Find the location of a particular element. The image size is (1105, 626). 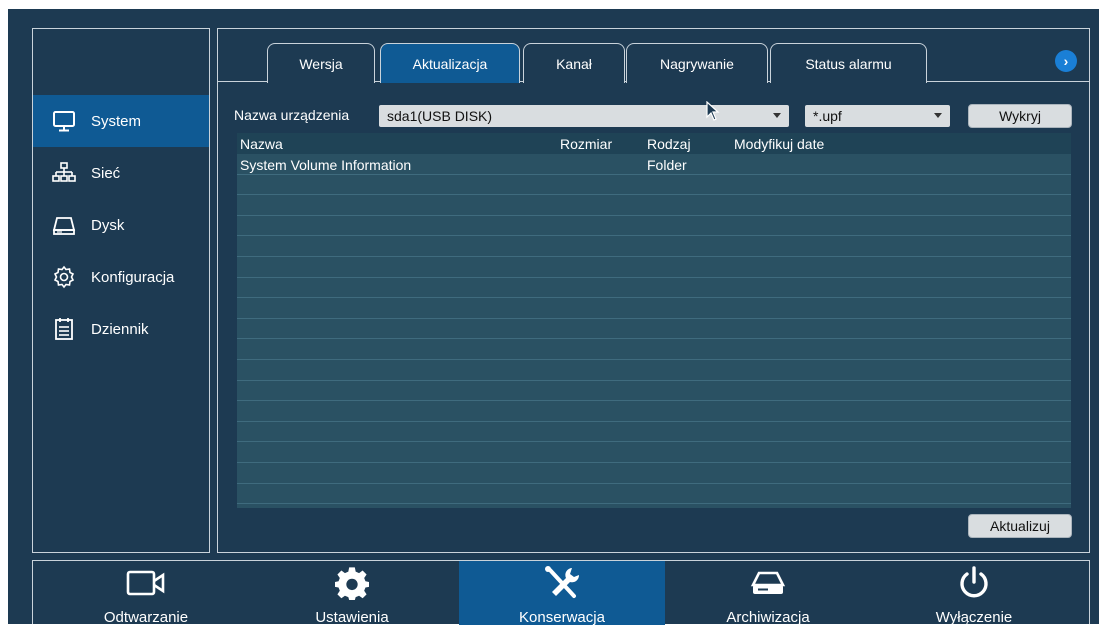

tab-recording: Nagrywanie is located at coordinates (697, 63).